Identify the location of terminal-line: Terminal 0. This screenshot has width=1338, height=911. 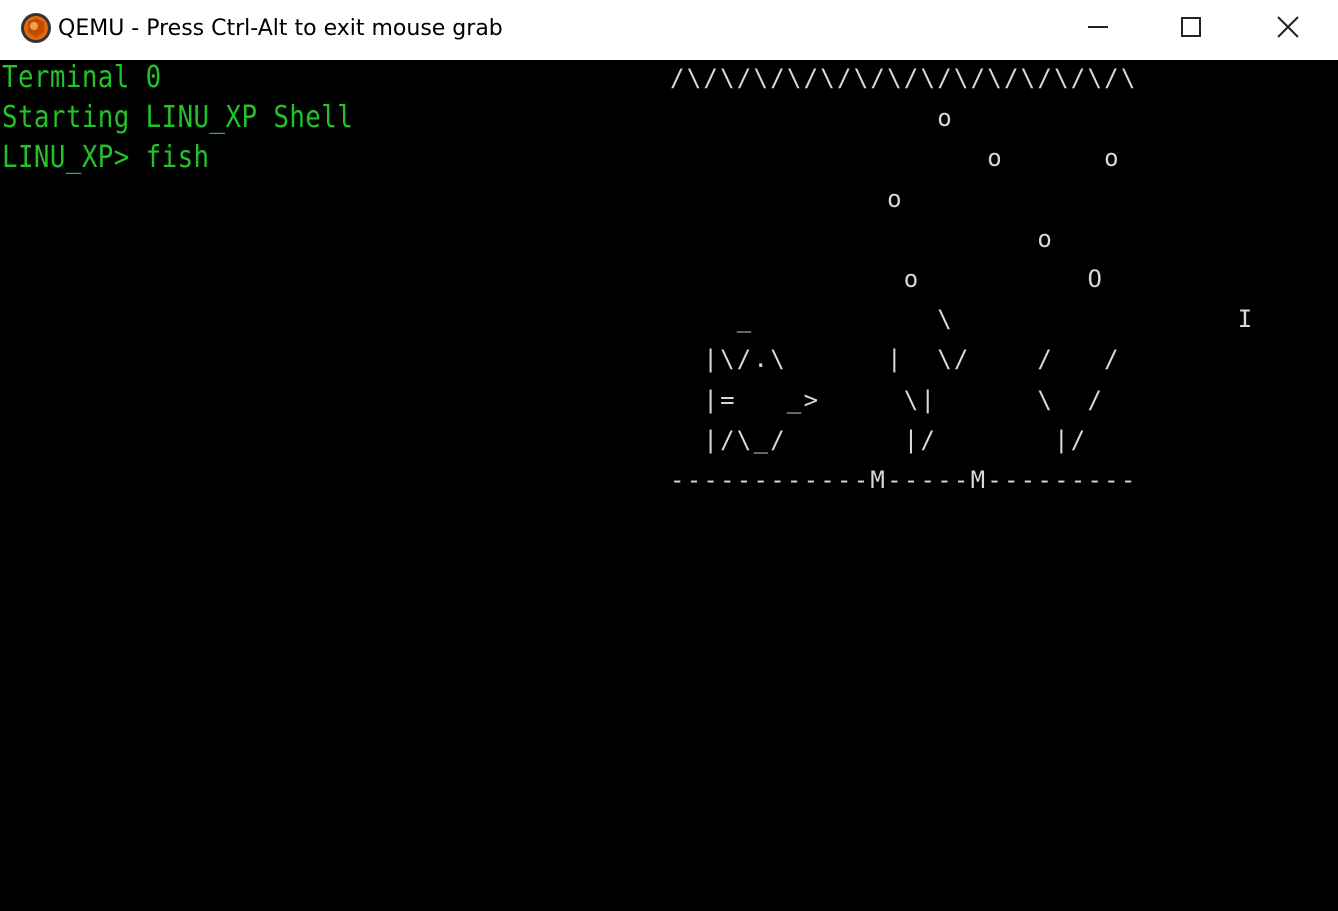
(82, 77).